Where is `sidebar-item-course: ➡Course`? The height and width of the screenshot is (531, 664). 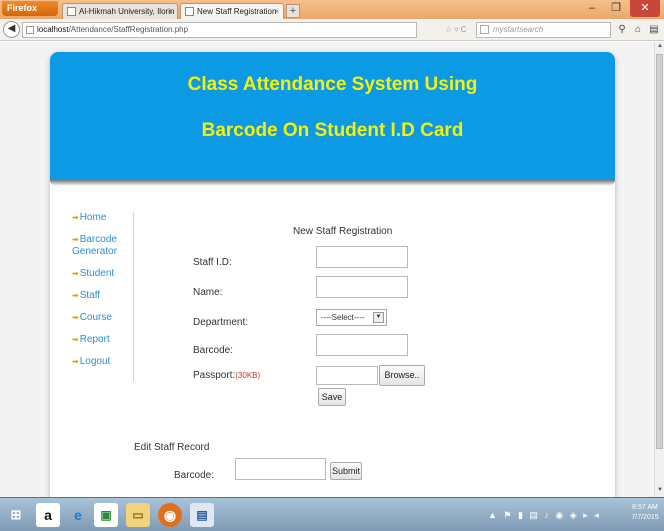
sidebar-item-course: ➡Course is located at coordinates (102, 318).